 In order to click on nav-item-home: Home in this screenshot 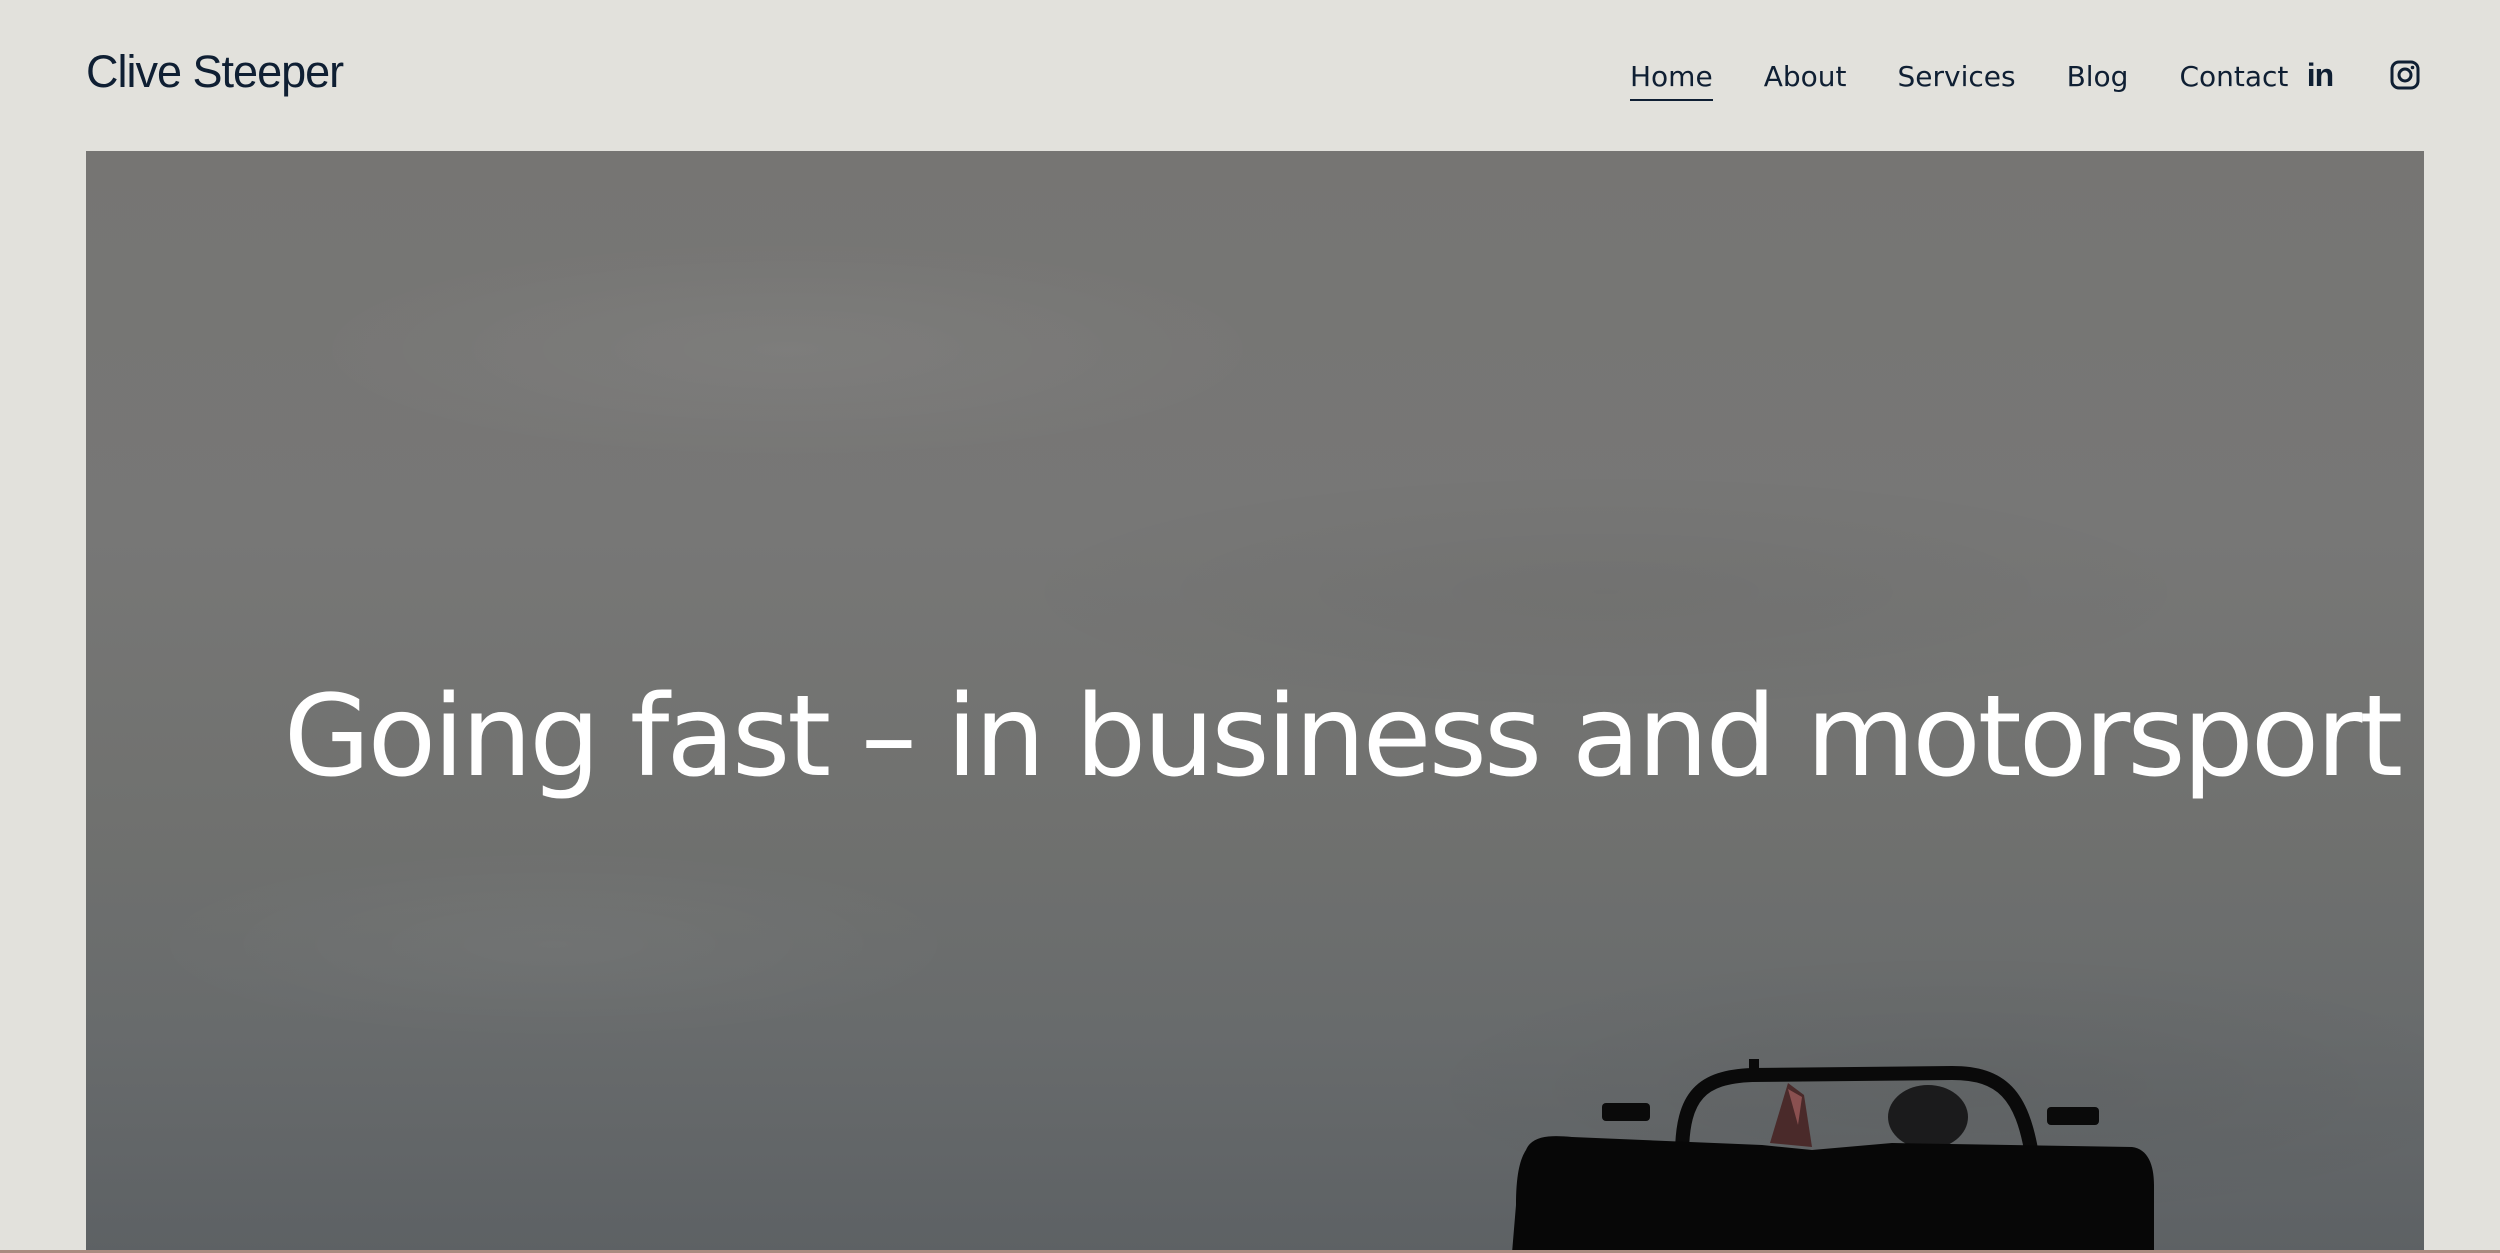, I will do `click(1671, 79)`.